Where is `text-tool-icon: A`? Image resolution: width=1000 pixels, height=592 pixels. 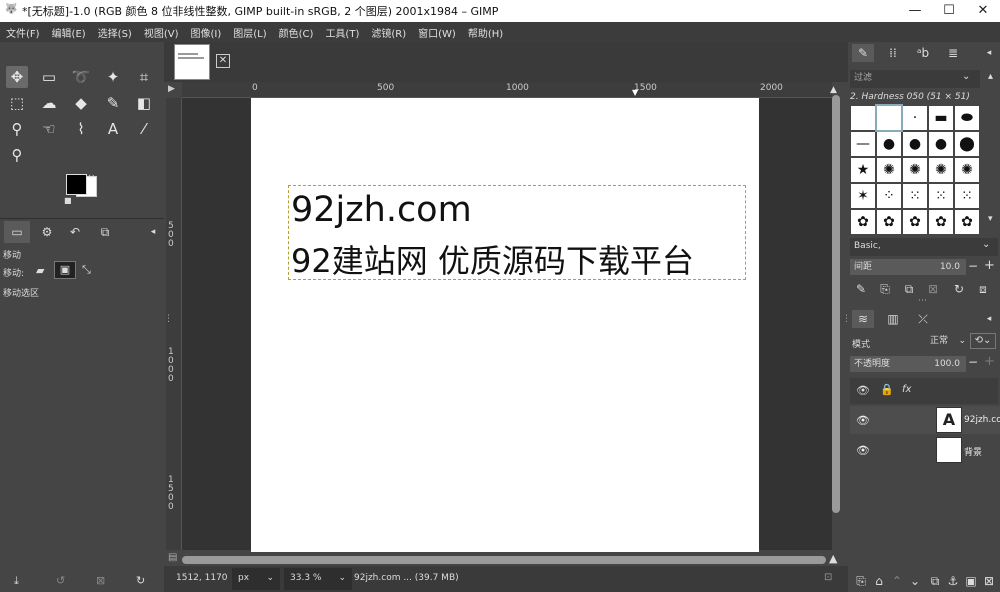 text-tool-icon: A is located at coordinates (113, 129).